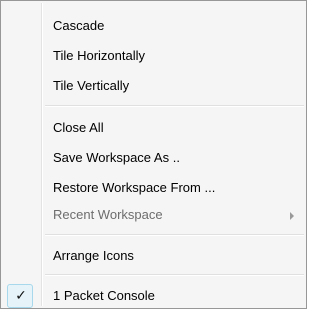 The image size is (320, 311). I want to click on checkmark-icon: ✓, so click(21, 296).